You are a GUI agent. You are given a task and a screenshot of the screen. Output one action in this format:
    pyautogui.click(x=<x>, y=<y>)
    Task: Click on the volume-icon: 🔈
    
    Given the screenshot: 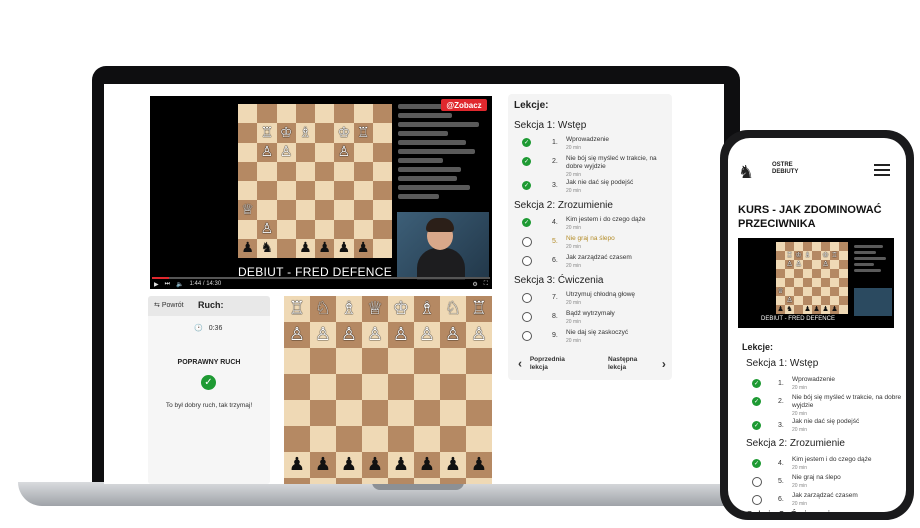 What is the action you would take?
    pyautogui.click(x=179, y=284)
    